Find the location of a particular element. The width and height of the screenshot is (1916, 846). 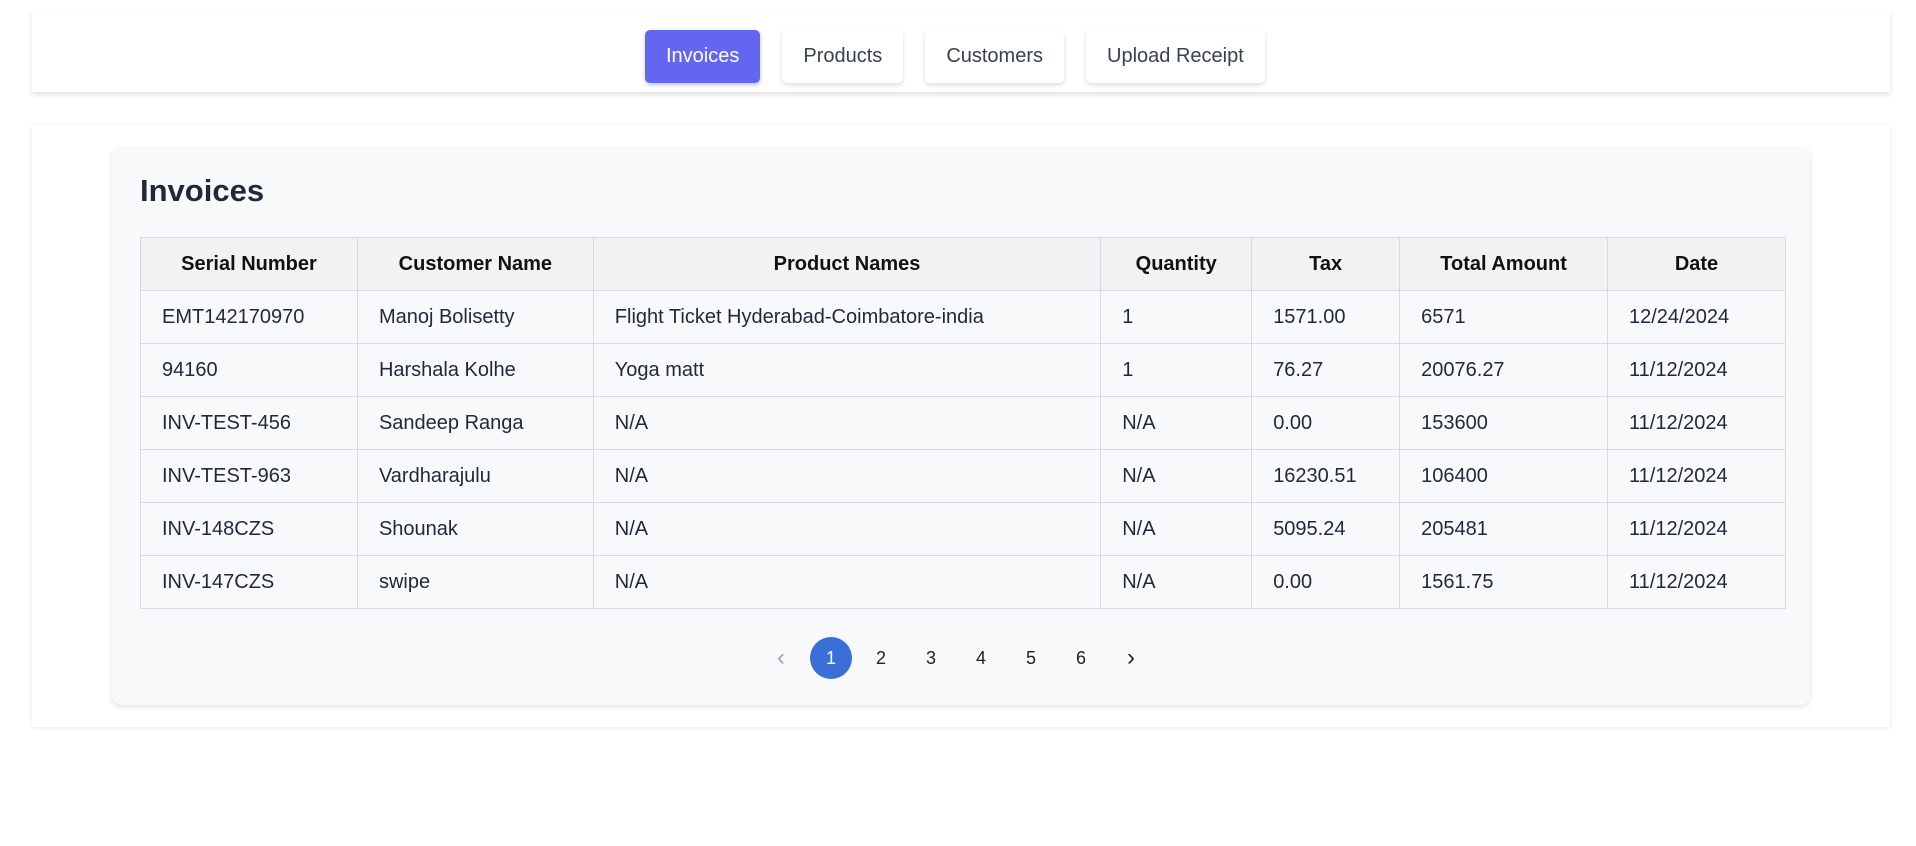

page-button-4: 4 is located at coordinates (981, 658).